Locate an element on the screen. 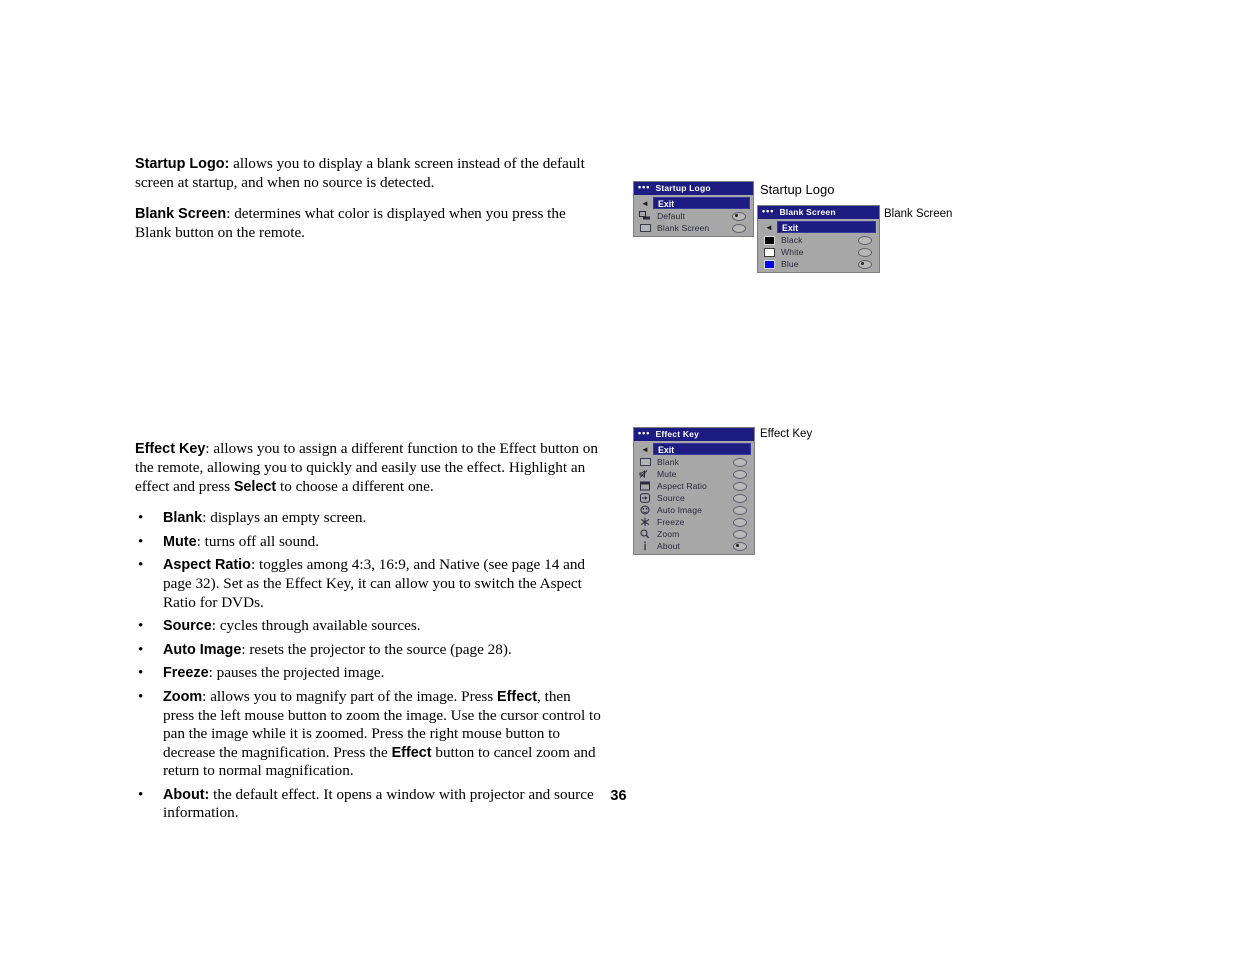 The height and width of the screenshot is (954, 1235). radio-mute is located at coordinates (740, 474).